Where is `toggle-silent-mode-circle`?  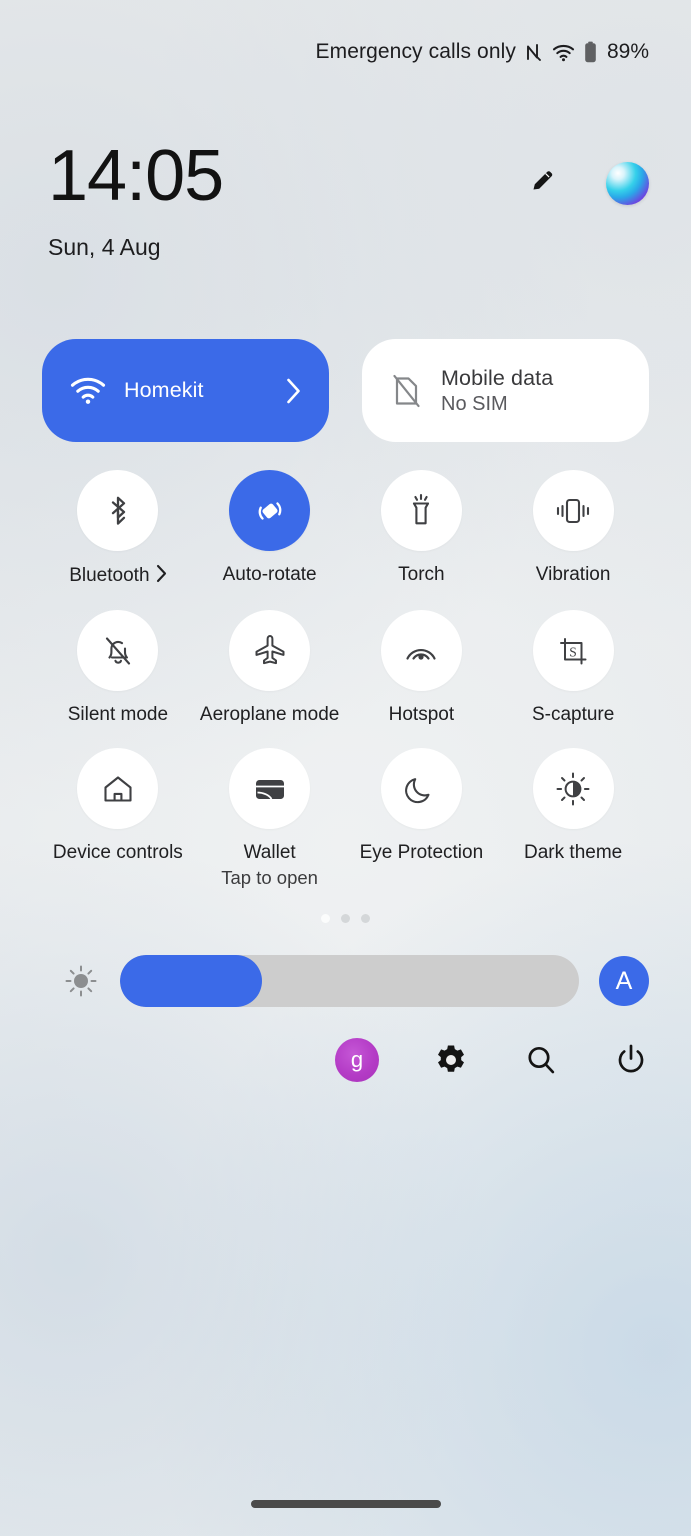 toggle-silent-mode-circle is located at coordinates (118, 650).